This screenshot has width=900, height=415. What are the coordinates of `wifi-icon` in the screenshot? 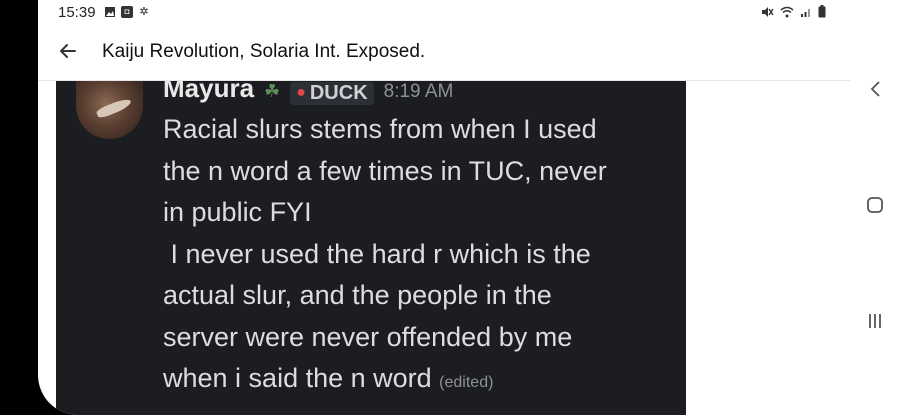 It's located at (787, 13).